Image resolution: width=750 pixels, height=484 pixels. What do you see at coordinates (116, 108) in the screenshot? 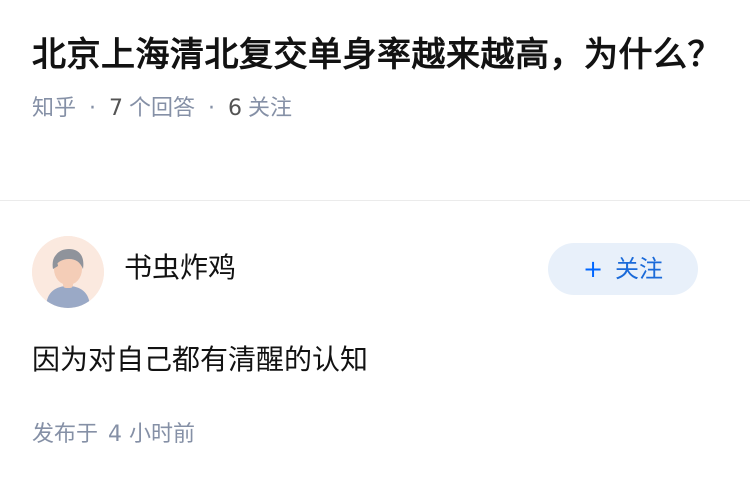
I see `answer-count: 7` at bounding box center [116, 108].